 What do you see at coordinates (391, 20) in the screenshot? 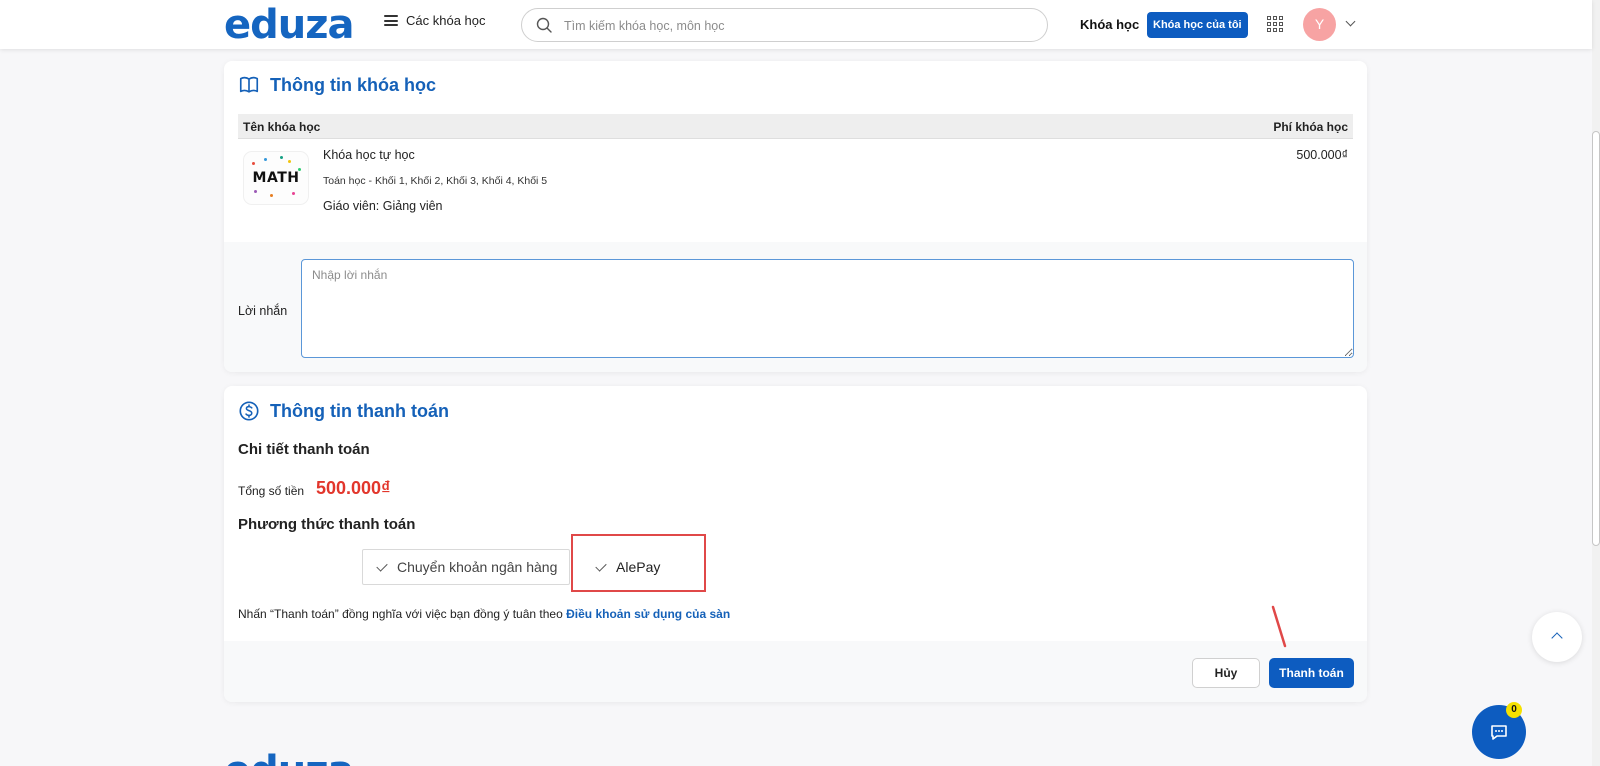
I see `hamburger-icon` at bounding box center [391, 20].